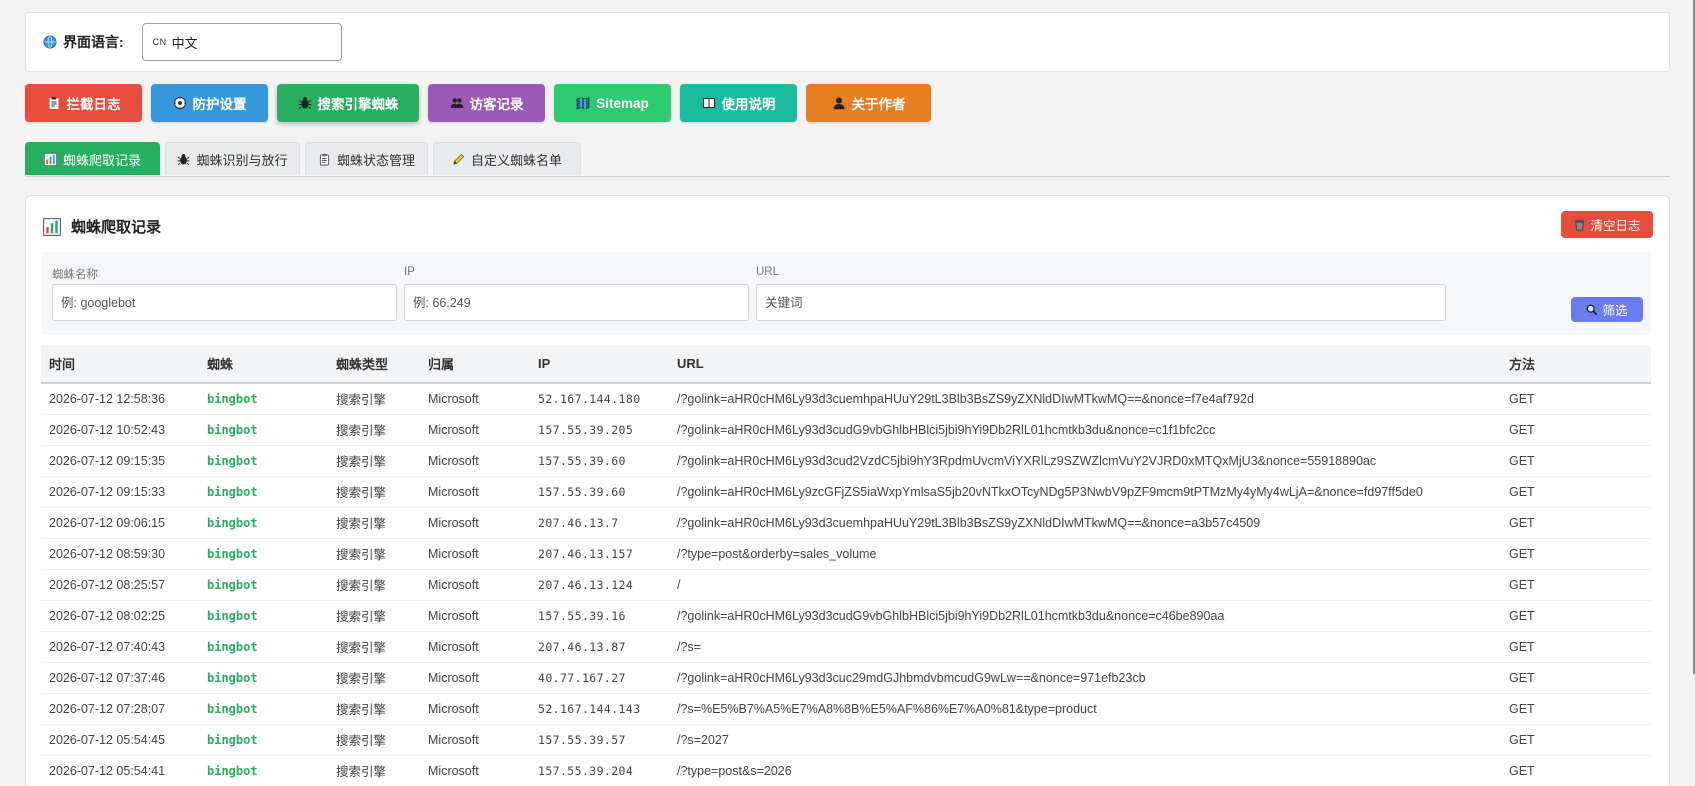 The image size is (1695, 786). What do you see at coordinates (1592, 309) in the screenshot?
I see `search-icon` at bounding box center [1592, 309].